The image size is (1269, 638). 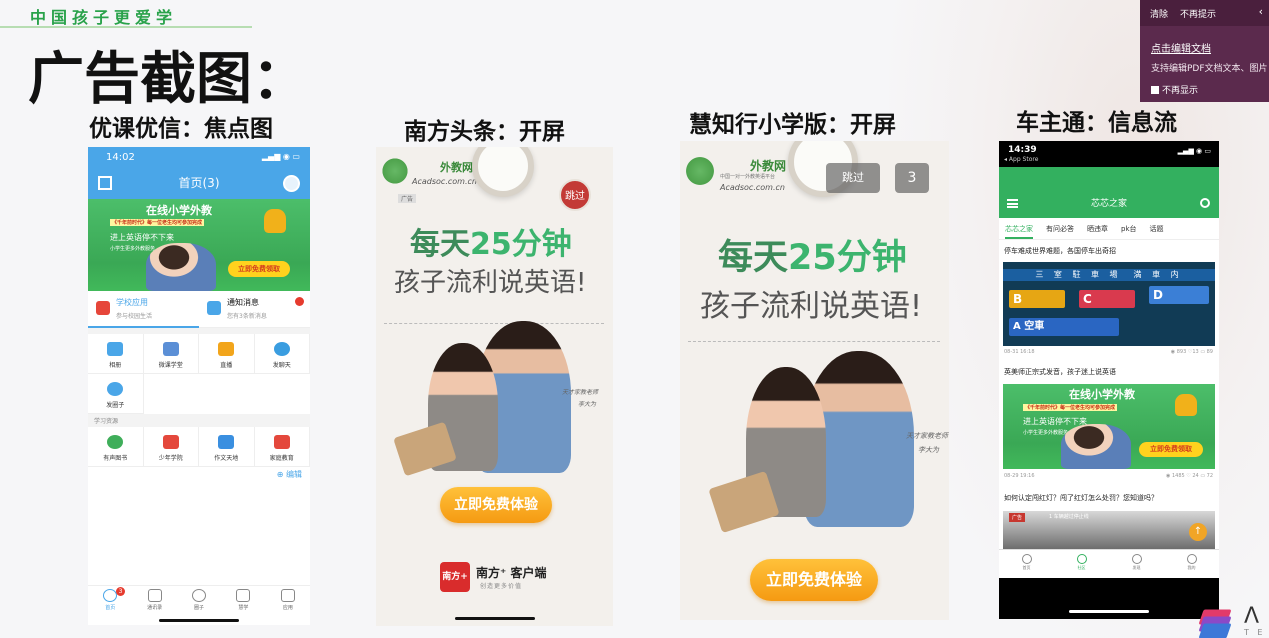 I want to click on tab-home: 首页 3, so click(x=110, y=601).